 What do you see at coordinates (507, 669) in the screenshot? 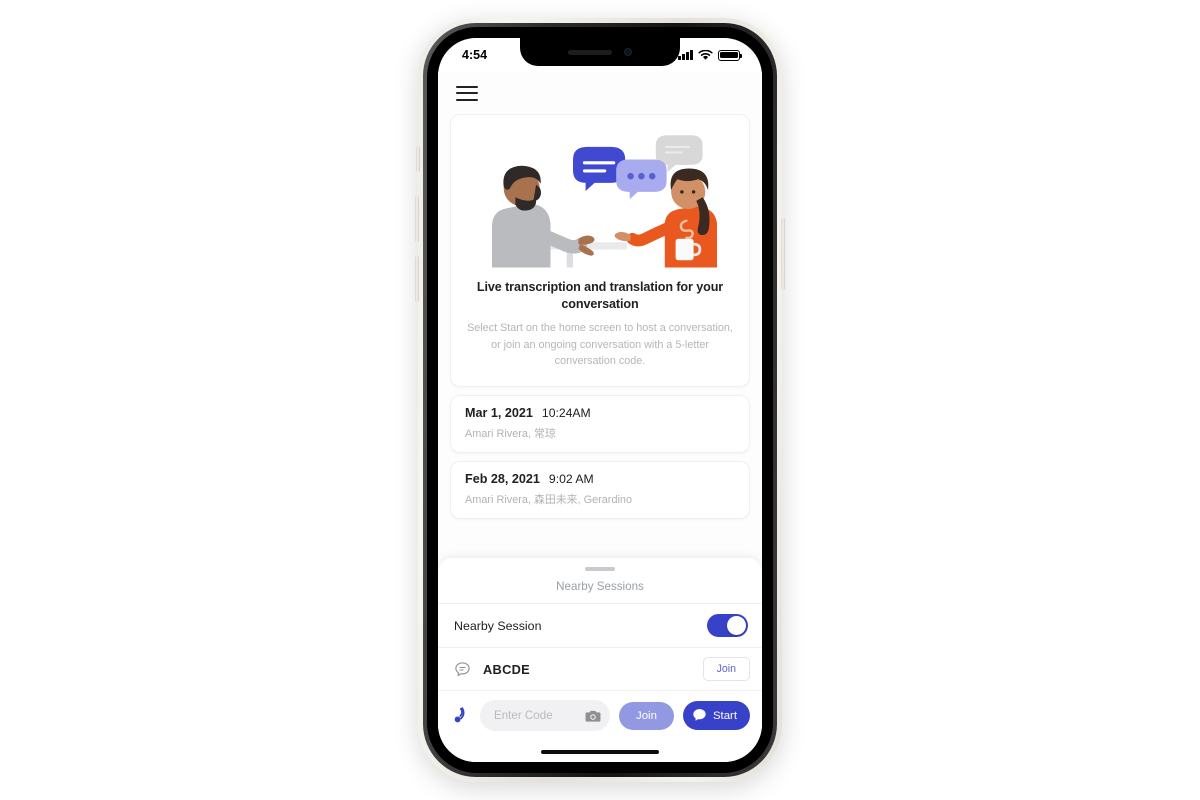
I see `nearby-session-code: ABCDE` at bounding box center [507, 669].